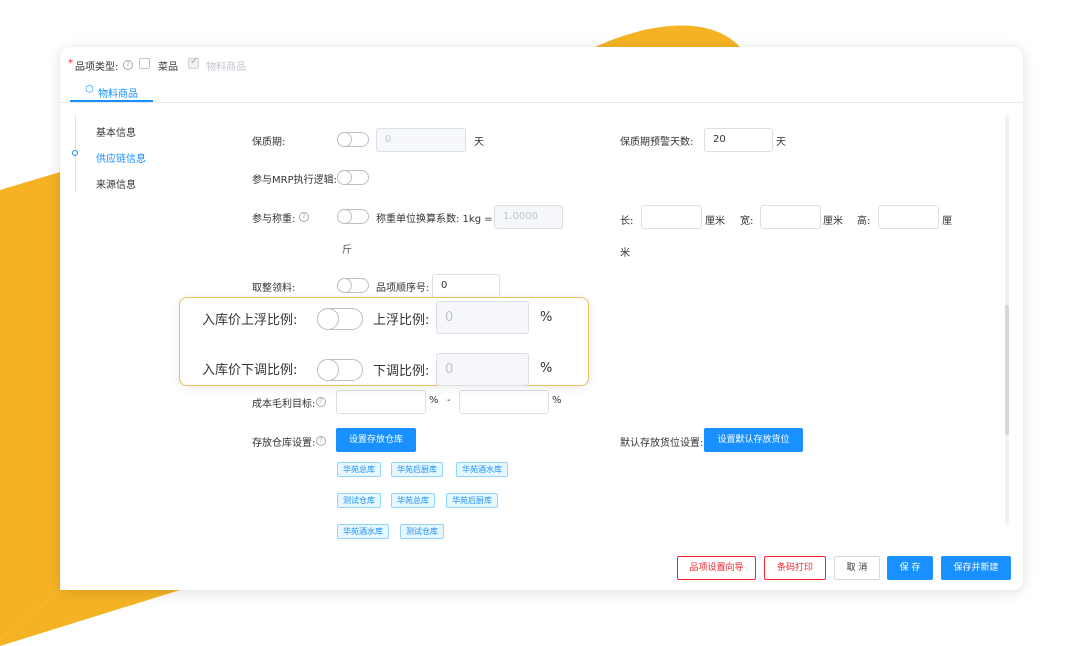  What do you see at coordinates (250, 370) in the screenshot?
I see `price-down-label: 入库价下调比例:` at bounding box center [250, 370].